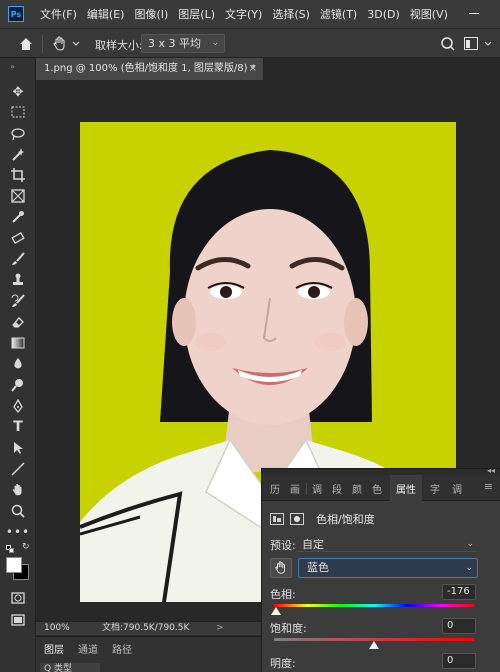 The height and width of the screenshot is (672, 500). I want to click on hue-slider-track, so click(374, 605).